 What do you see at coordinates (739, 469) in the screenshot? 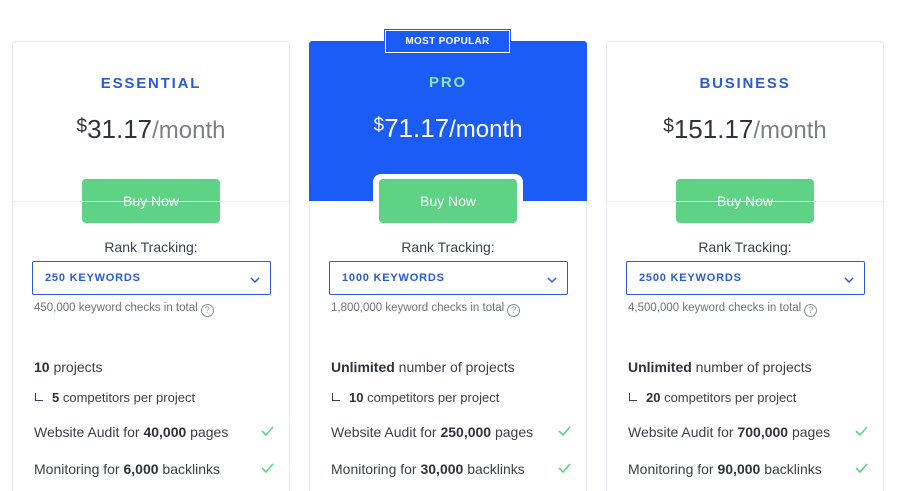
I see `feature-value: 90,000` at bounding box center [739, 469].